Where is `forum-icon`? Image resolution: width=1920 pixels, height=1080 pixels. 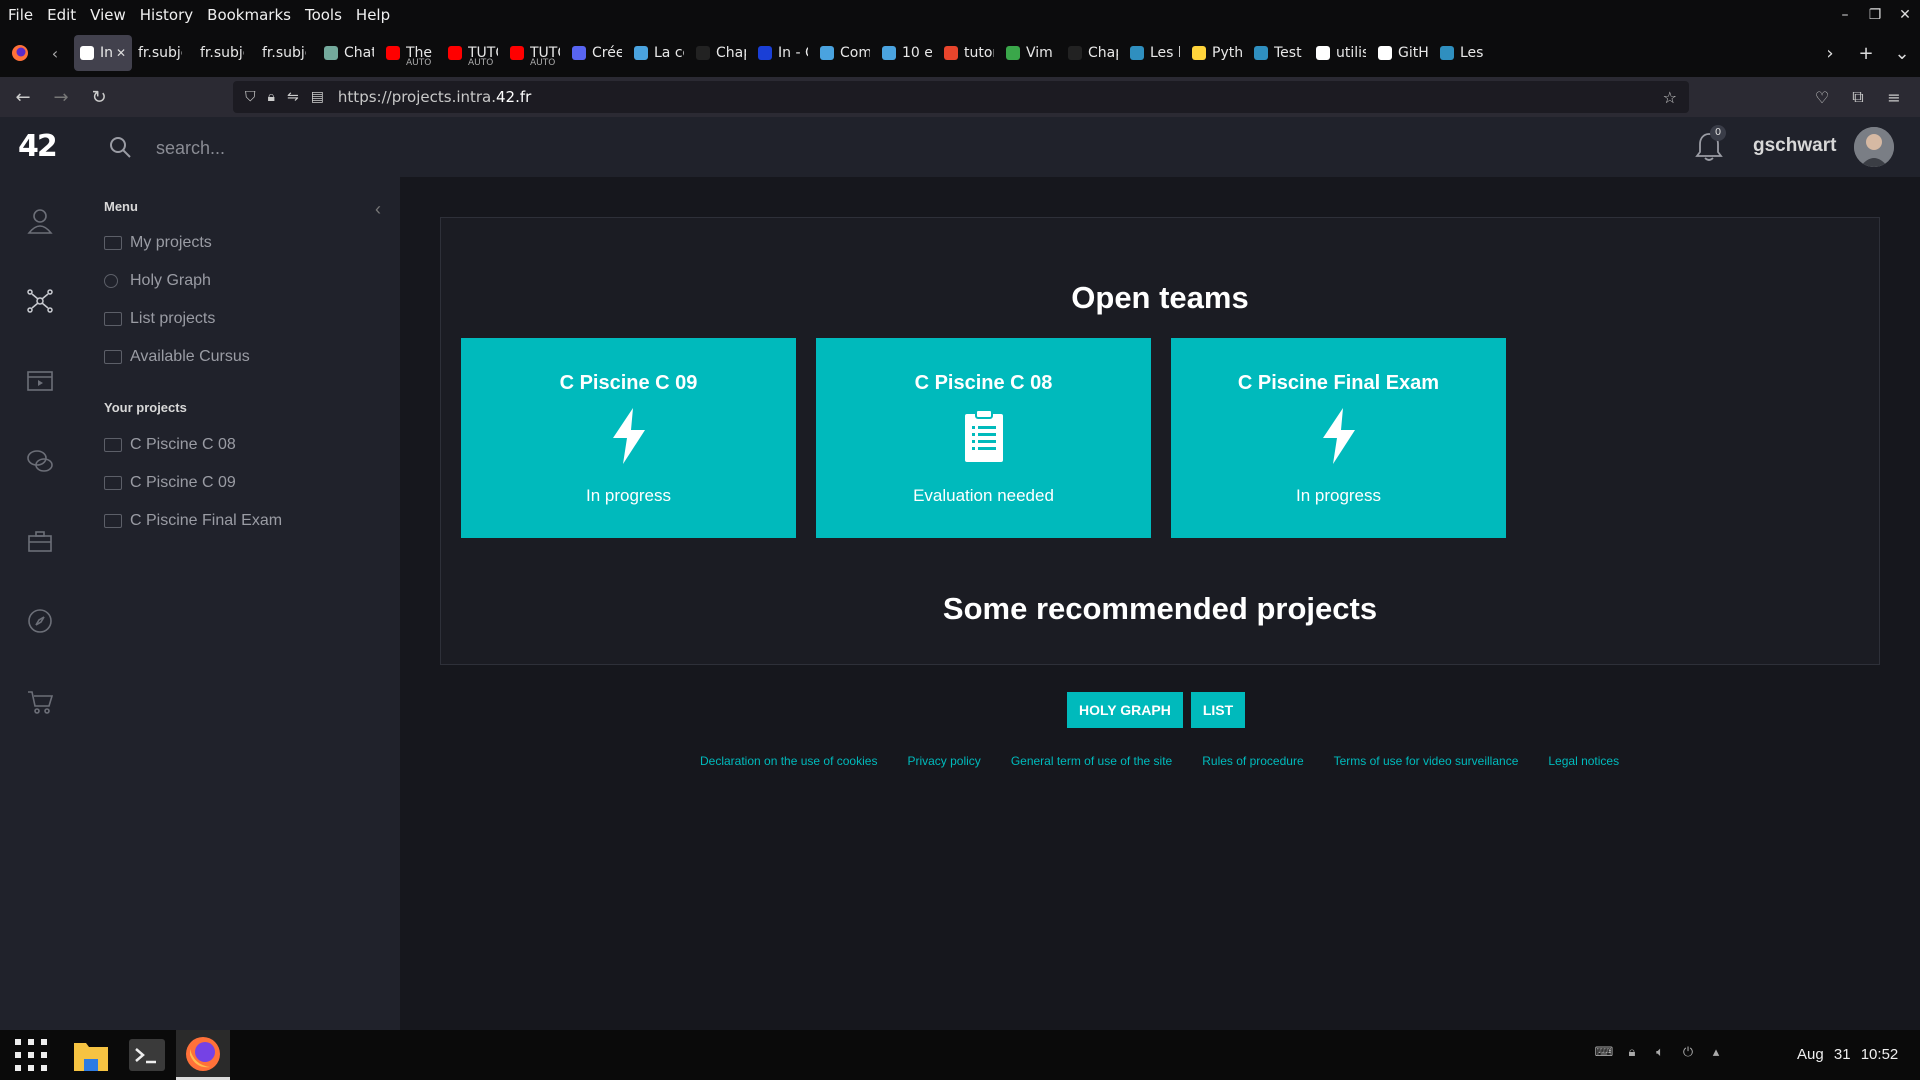 forum-icon is located at coordinates (40, 461).